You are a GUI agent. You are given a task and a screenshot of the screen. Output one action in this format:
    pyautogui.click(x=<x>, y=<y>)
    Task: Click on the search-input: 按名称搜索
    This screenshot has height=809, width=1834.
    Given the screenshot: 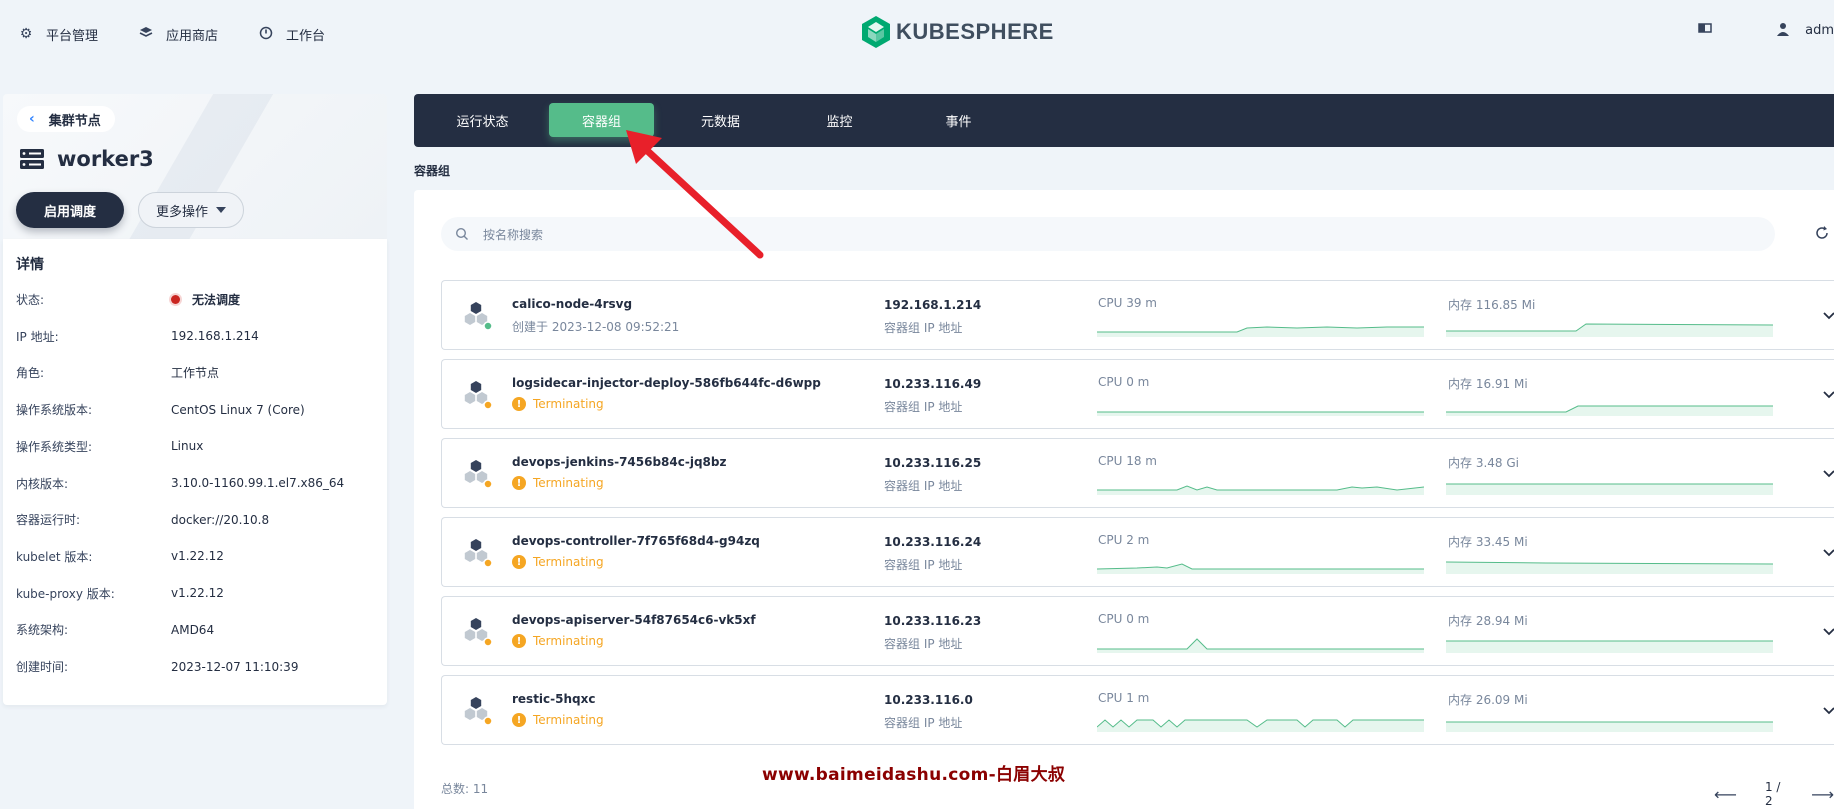 What is the action you would take?
    pyautogui.click(x=1108, y=234)
    